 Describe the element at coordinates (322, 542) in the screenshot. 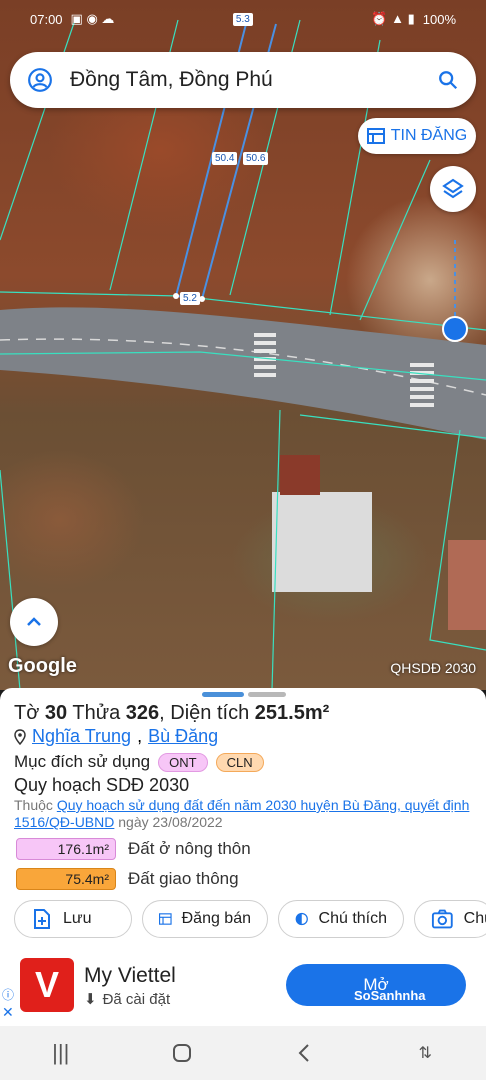

I see `building` at that location.